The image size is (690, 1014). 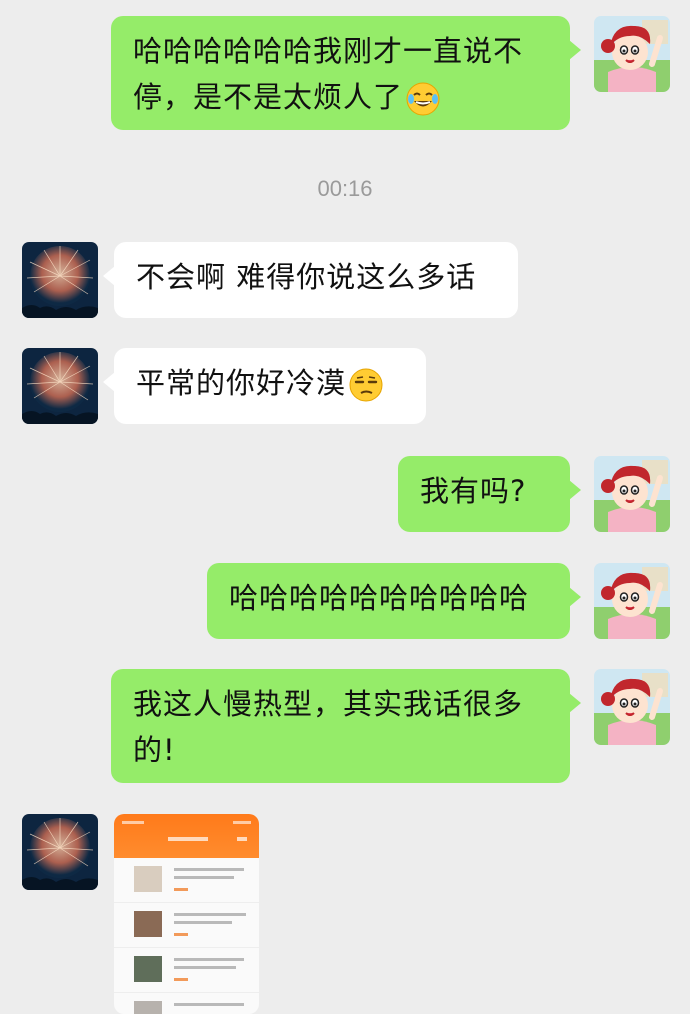 I want to click on unamused-face-emoji-icon, so click(x=366, y=385).